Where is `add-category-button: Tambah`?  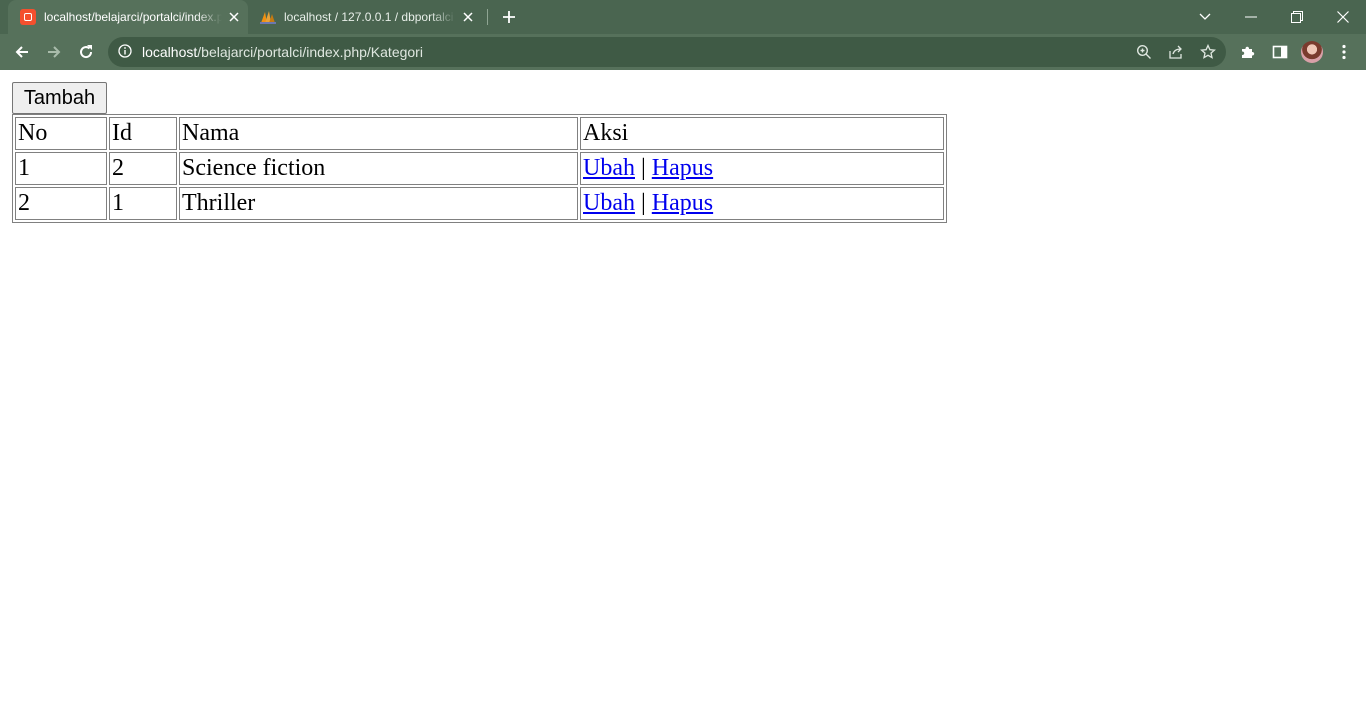 add-category-button: Tambah is located at coordinates (59, 98).